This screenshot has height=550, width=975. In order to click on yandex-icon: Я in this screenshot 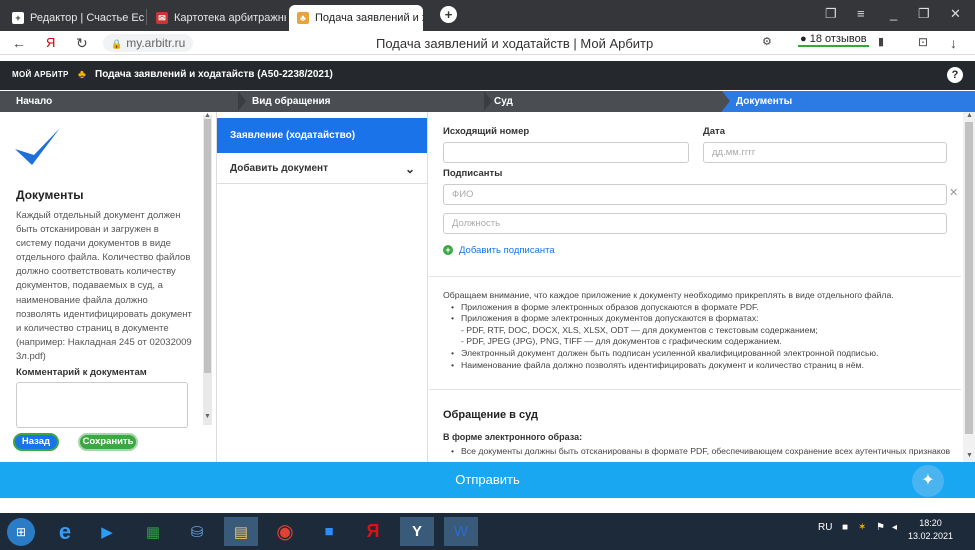, I will do `click(50, 42)`.